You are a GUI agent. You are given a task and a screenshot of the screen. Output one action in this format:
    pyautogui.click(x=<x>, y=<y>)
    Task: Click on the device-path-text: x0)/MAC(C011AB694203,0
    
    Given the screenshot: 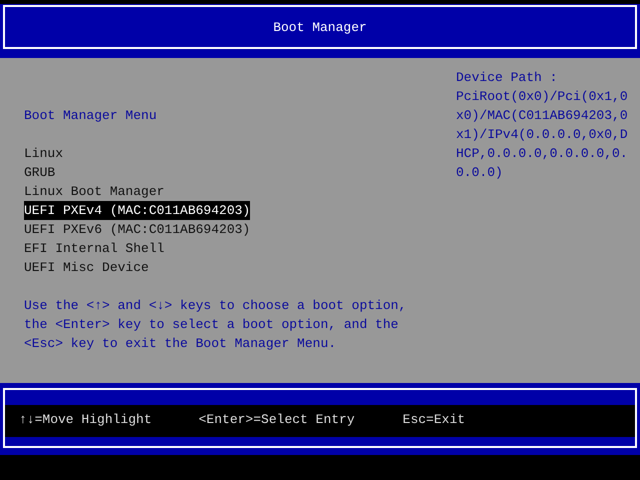 What is the action you would take?
    pyautogui.click(x=542, y=116)
    